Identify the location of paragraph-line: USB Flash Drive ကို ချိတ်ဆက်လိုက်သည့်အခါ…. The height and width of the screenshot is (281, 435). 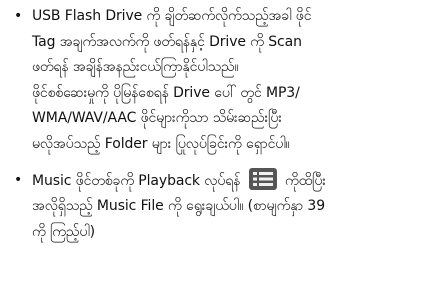
(172, 16).